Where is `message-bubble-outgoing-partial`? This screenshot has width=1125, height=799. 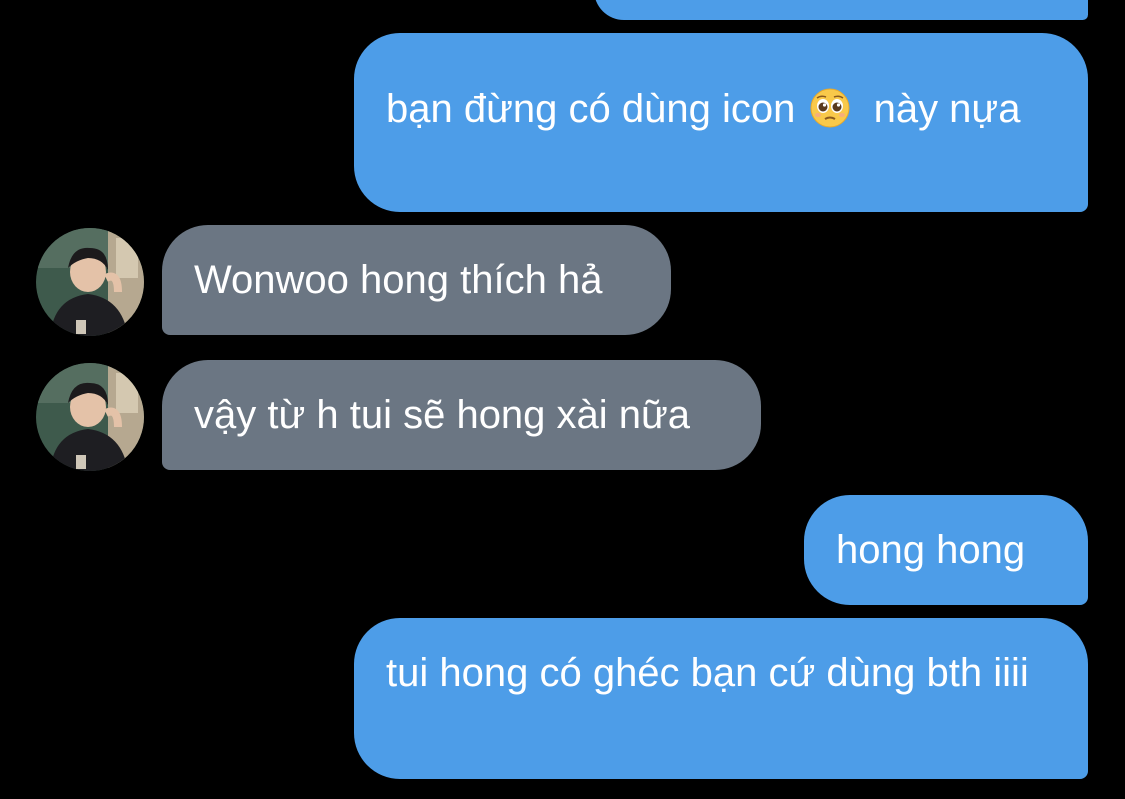
message-bubble-outgoing-partial is located at coordinates (841, 10).